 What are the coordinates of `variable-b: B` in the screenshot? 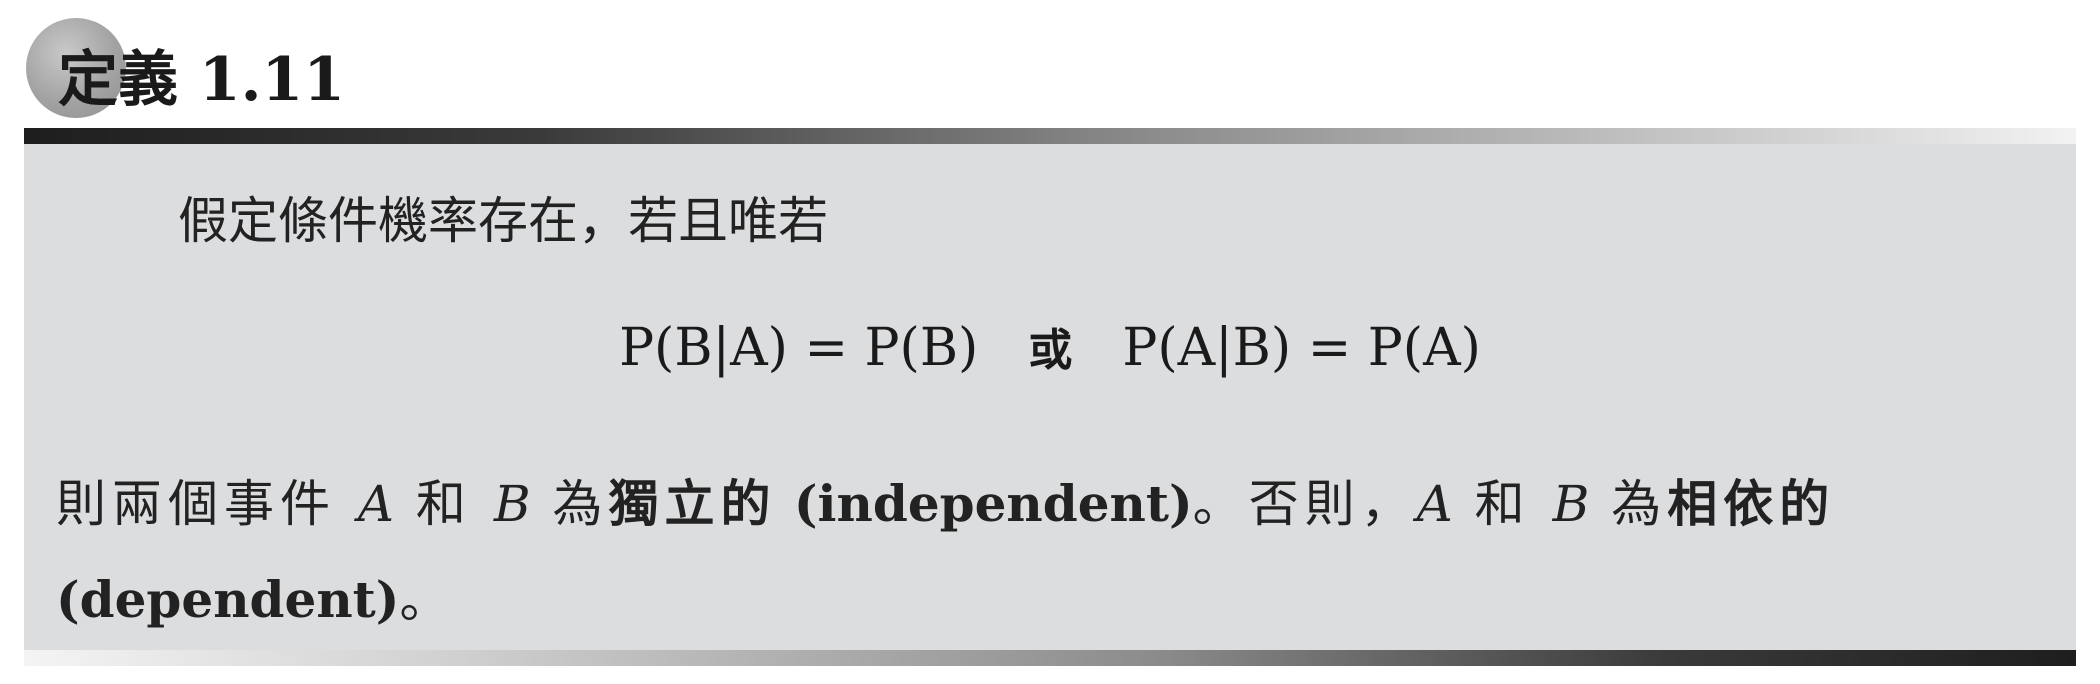 It's located at (512, 504).